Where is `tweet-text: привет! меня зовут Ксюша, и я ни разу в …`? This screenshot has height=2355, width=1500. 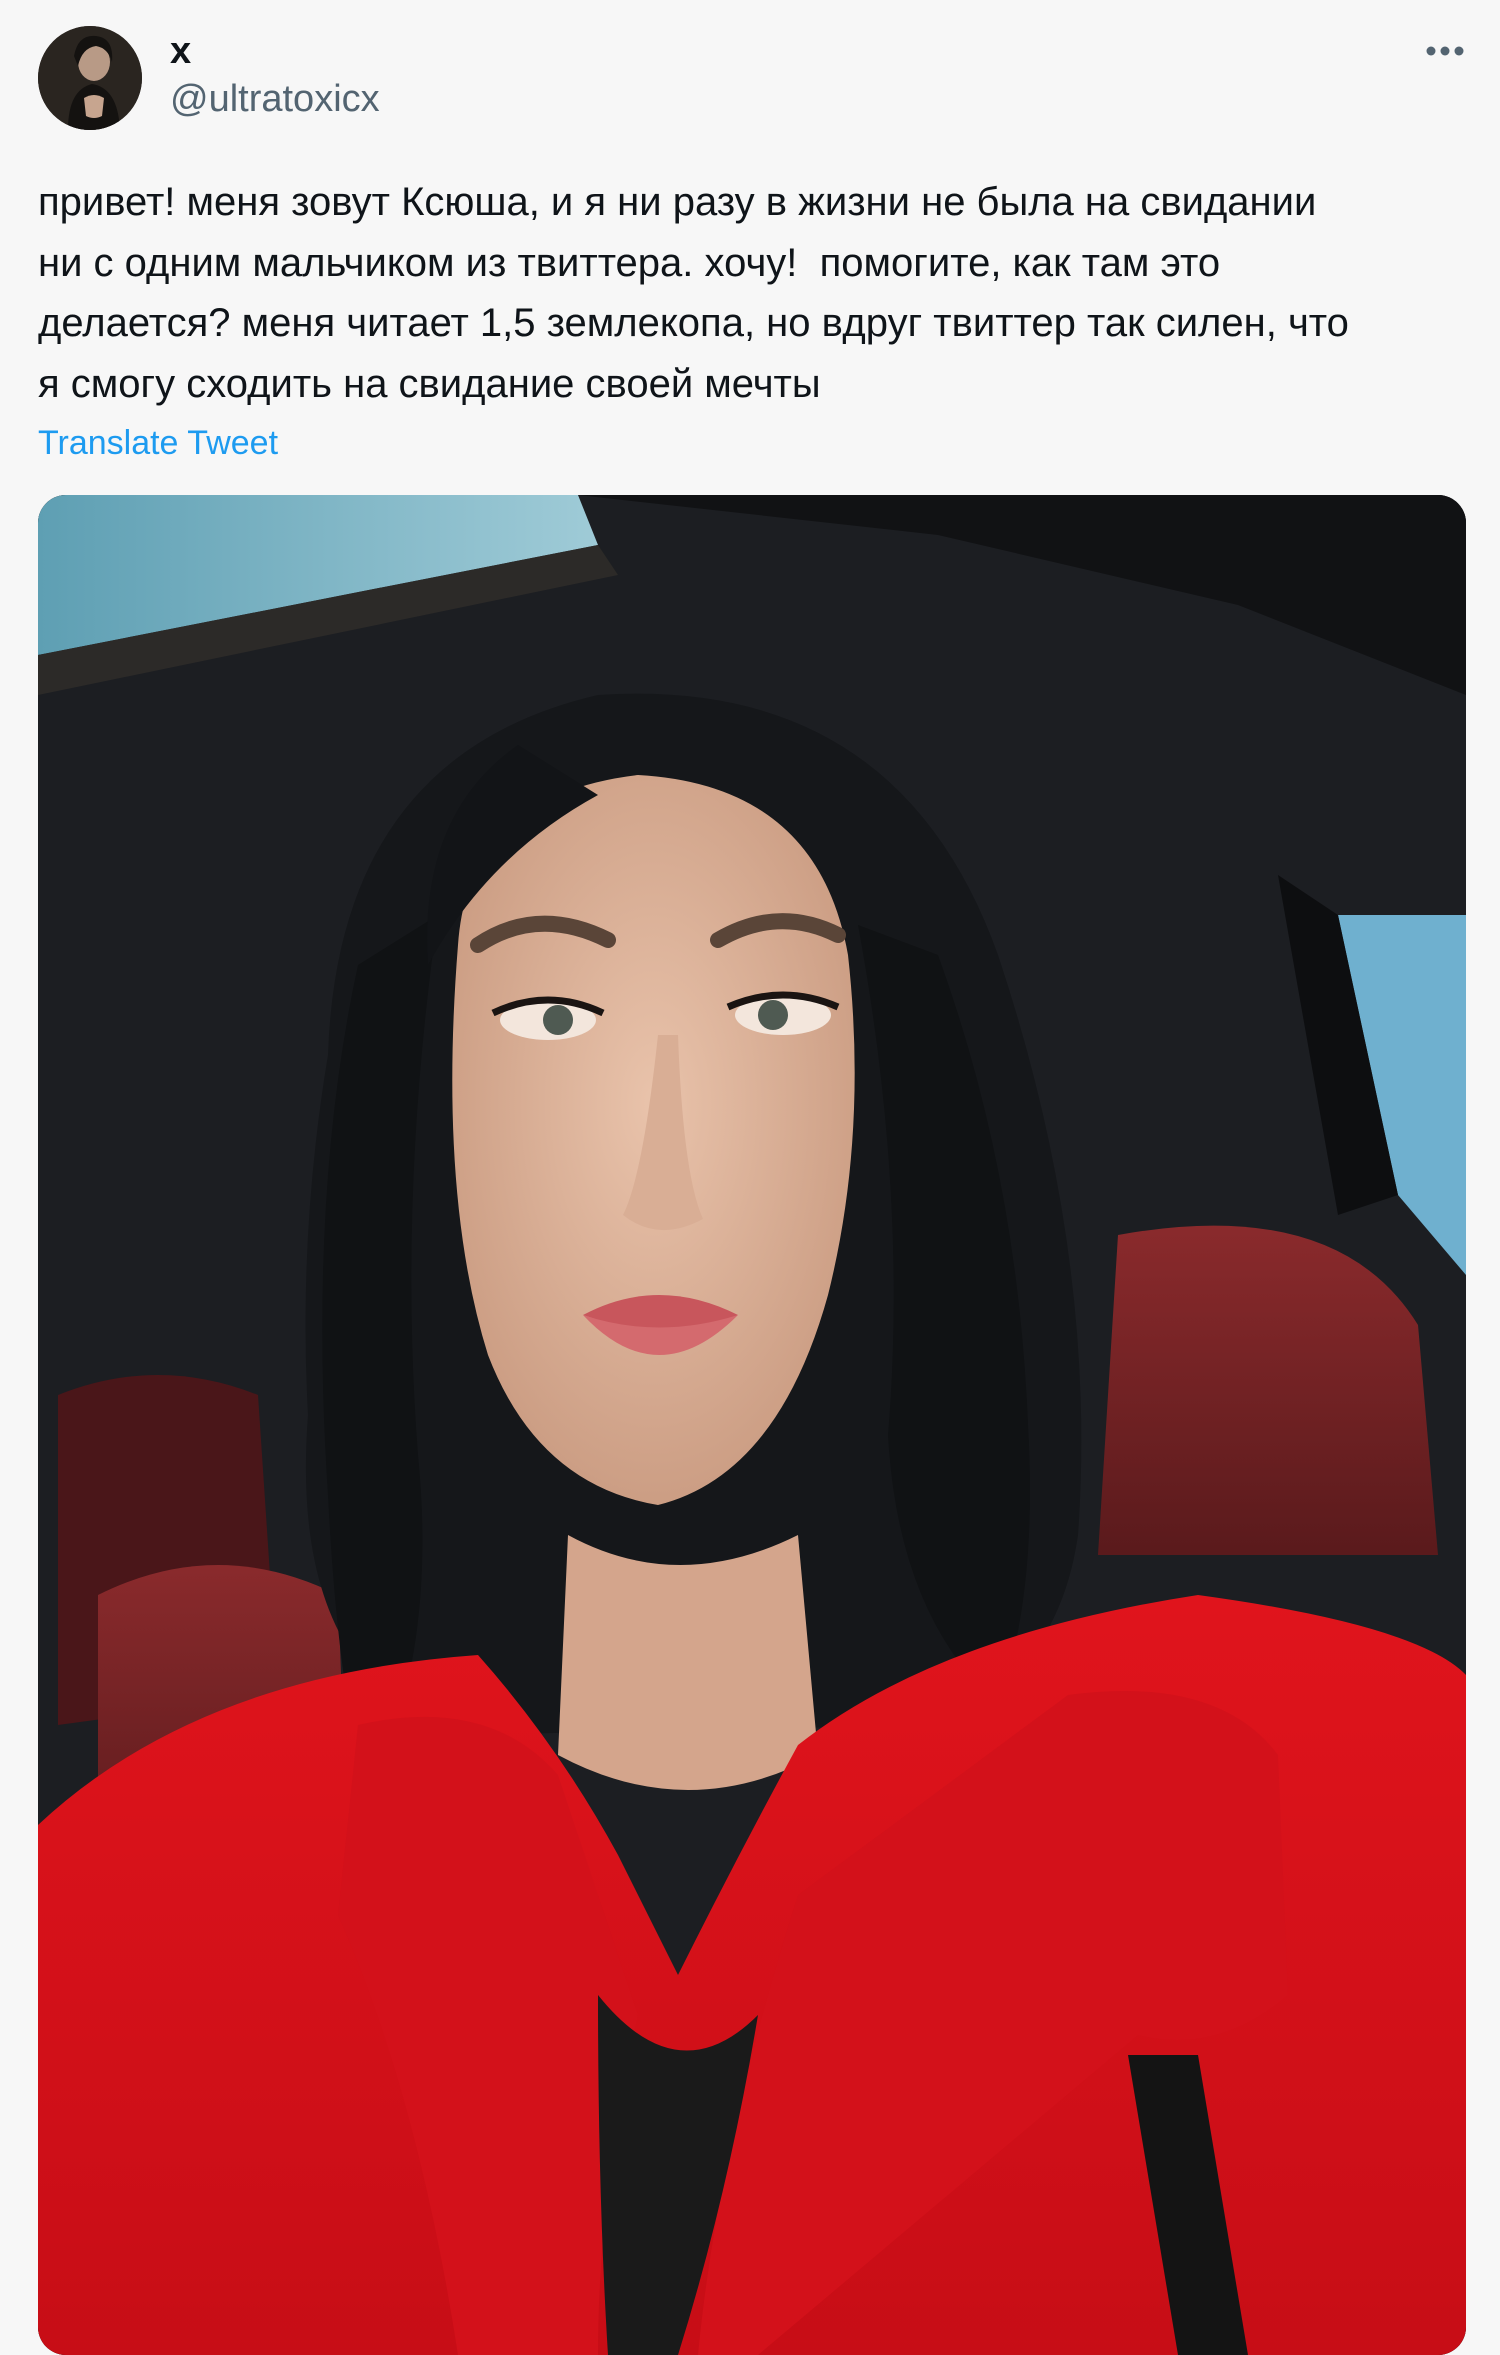 tweet-text: привет! меня зовут Ксюша, и я ни разу в … is located at coordinates (753, 293).